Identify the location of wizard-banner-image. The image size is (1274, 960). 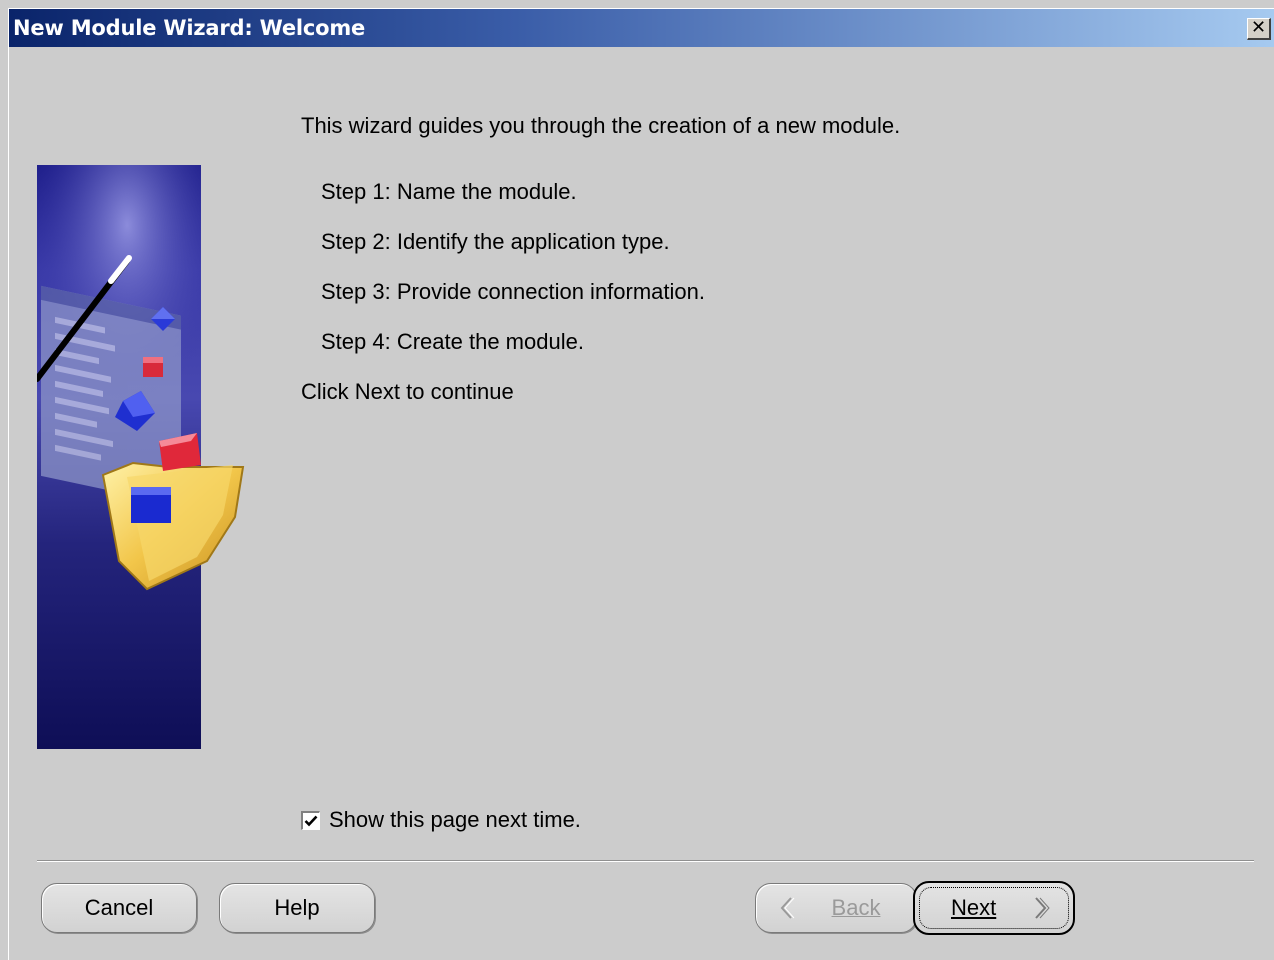
(141, 457).